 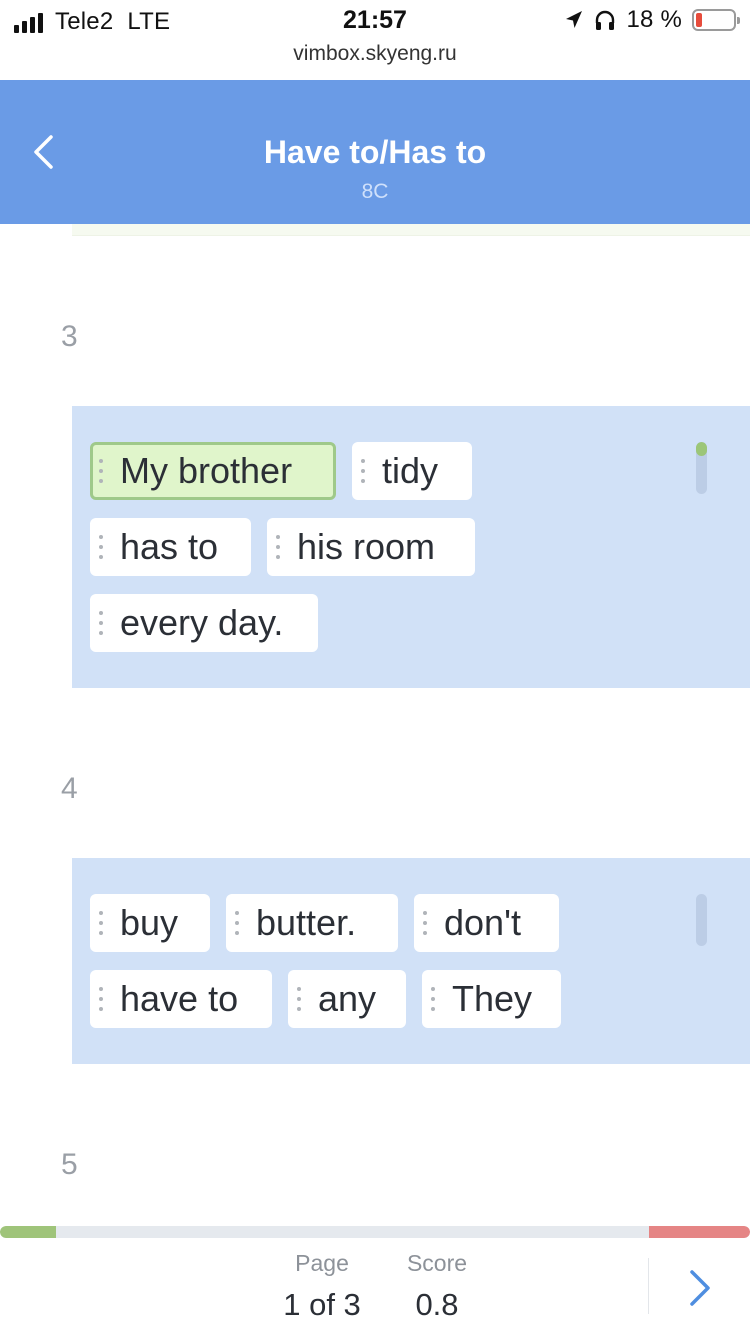 I want to click on progress-errors, so click(x=699, y=1232).